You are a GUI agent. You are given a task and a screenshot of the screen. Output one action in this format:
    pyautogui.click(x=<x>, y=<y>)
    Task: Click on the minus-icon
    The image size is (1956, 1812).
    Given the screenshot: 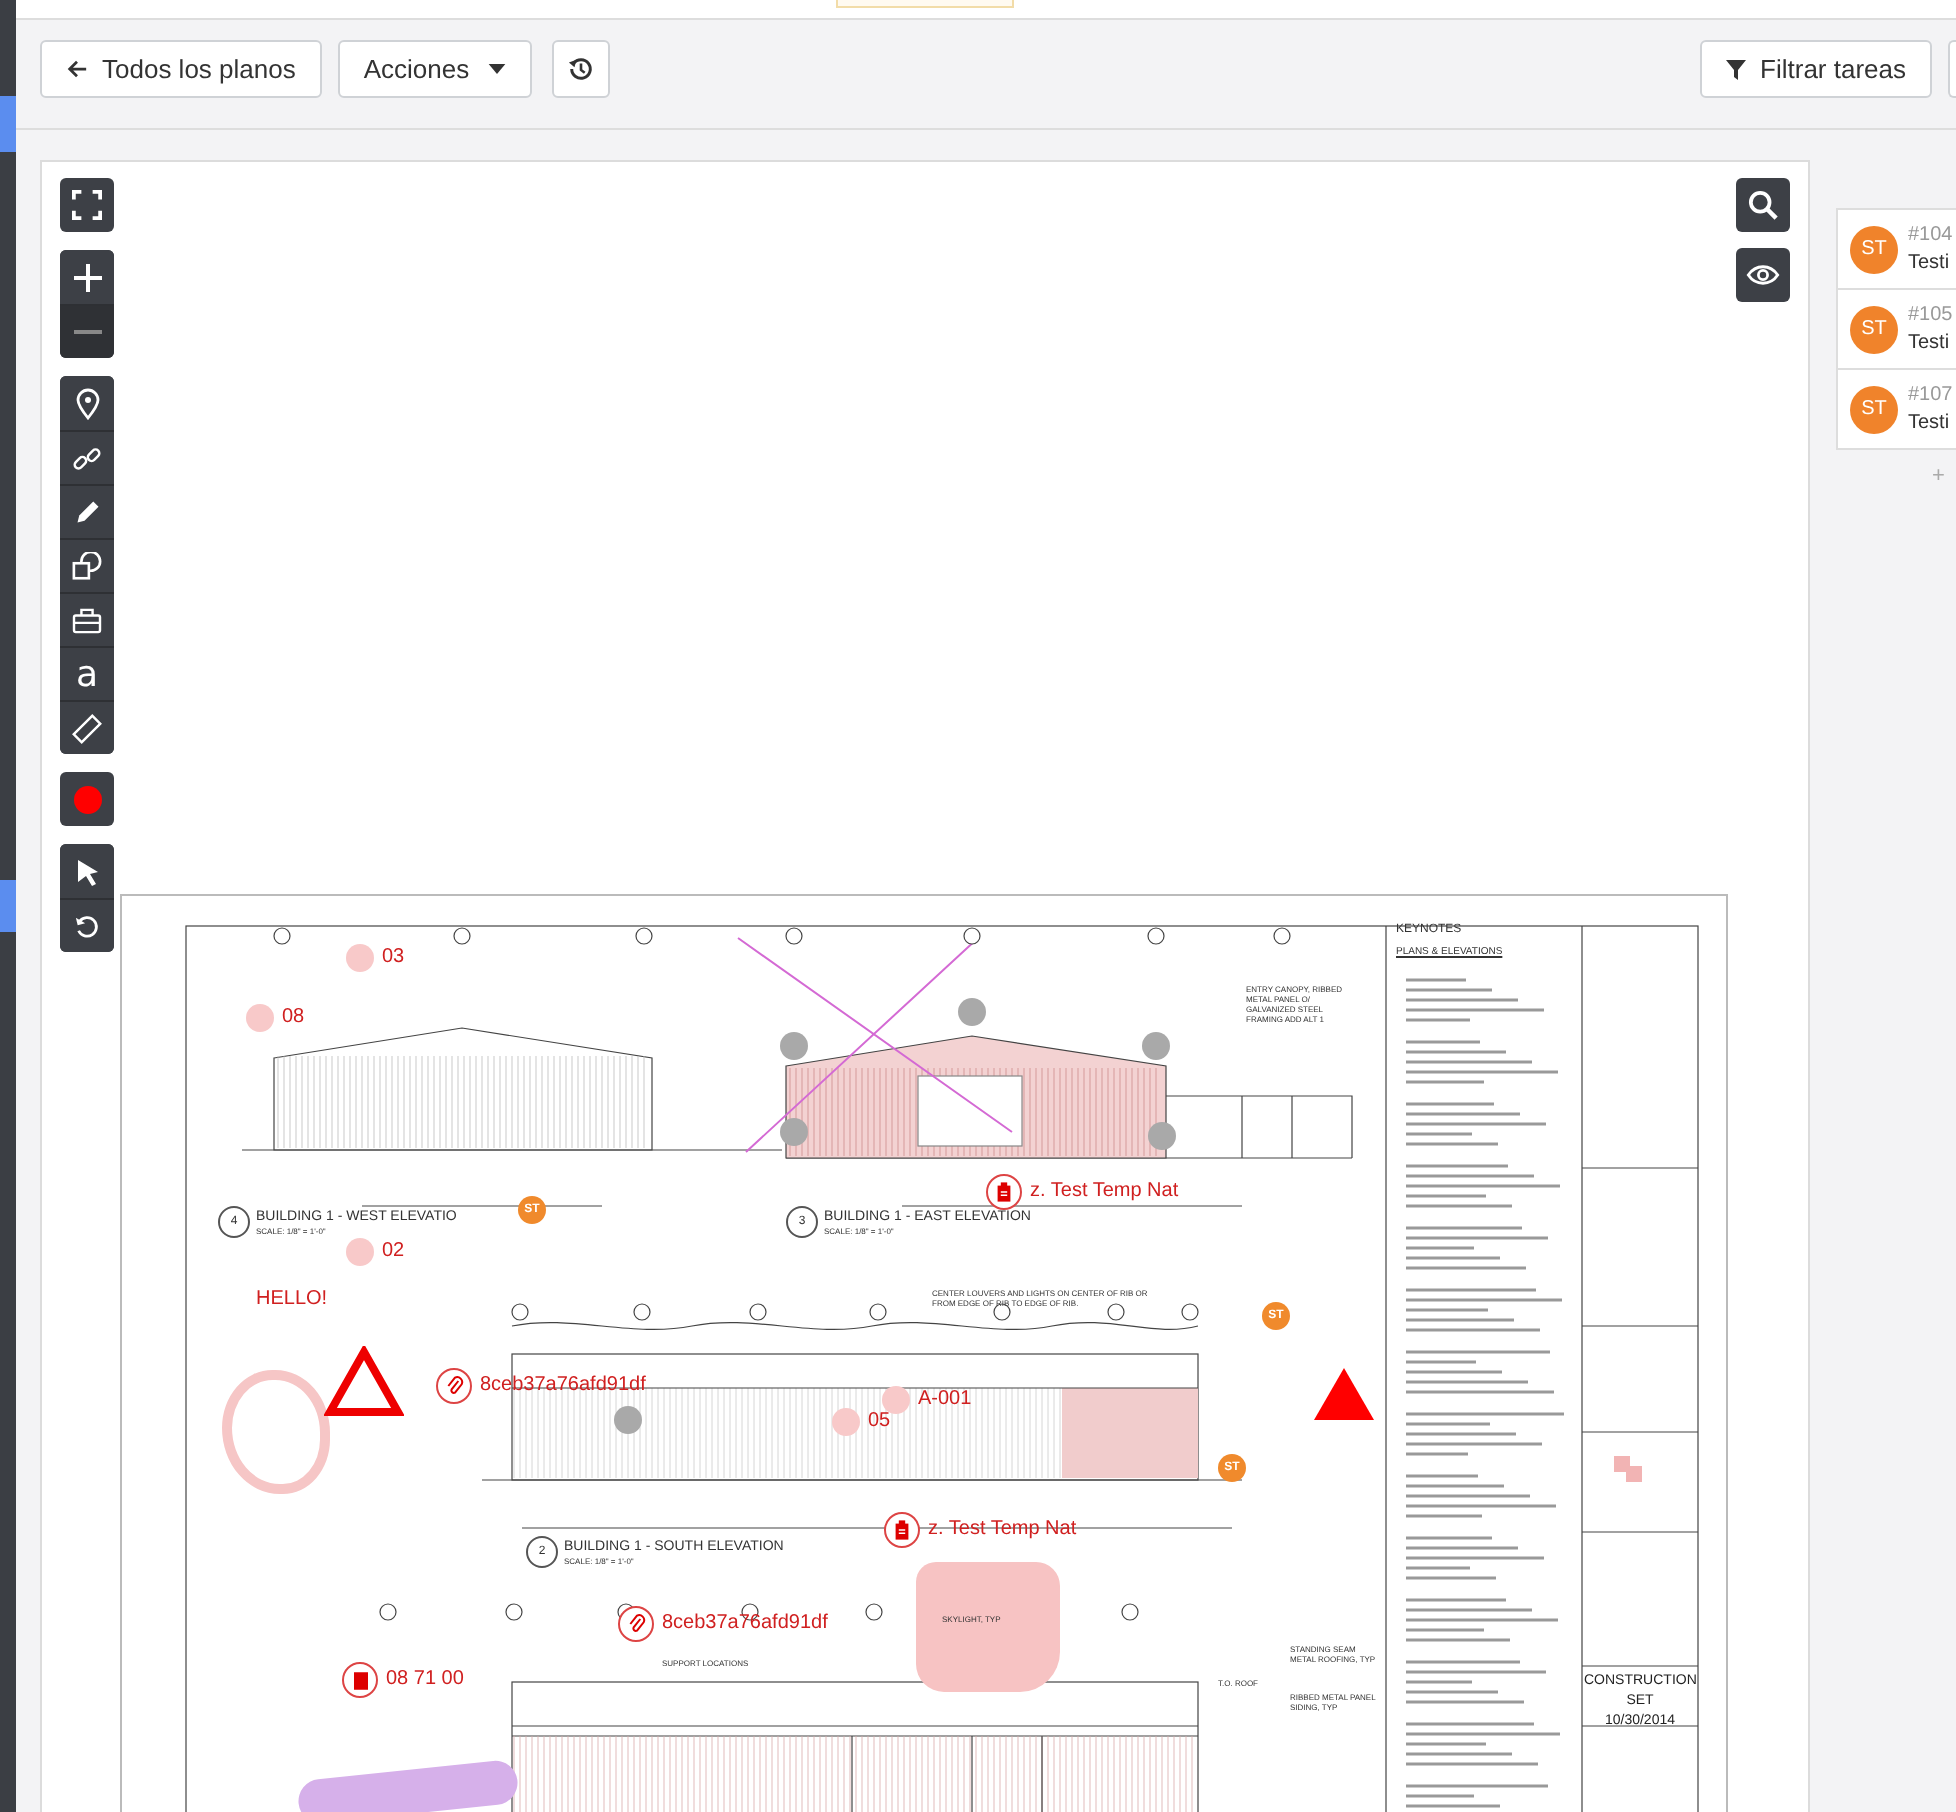 What is the action you would take?
    pyautogui.click(x=87, y=332)
    